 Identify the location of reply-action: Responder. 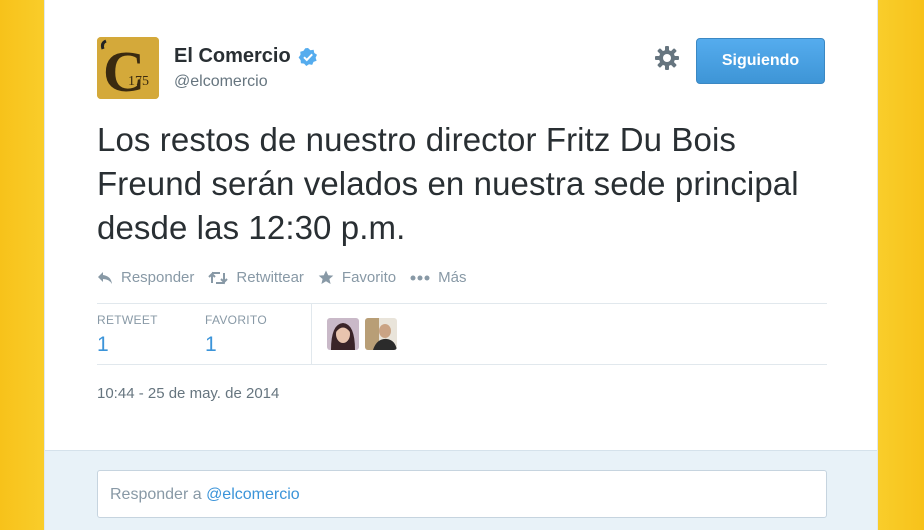
(145, 277).